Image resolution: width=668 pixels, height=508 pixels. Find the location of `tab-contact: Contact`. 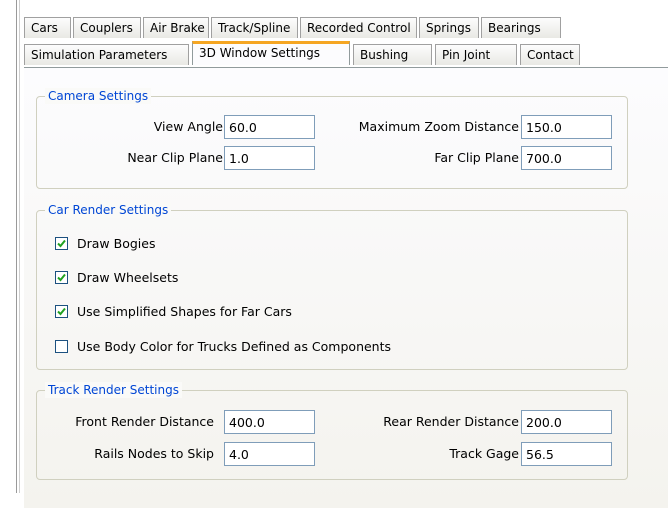

tab-contact: Contact is located at coordinates (550, 54).